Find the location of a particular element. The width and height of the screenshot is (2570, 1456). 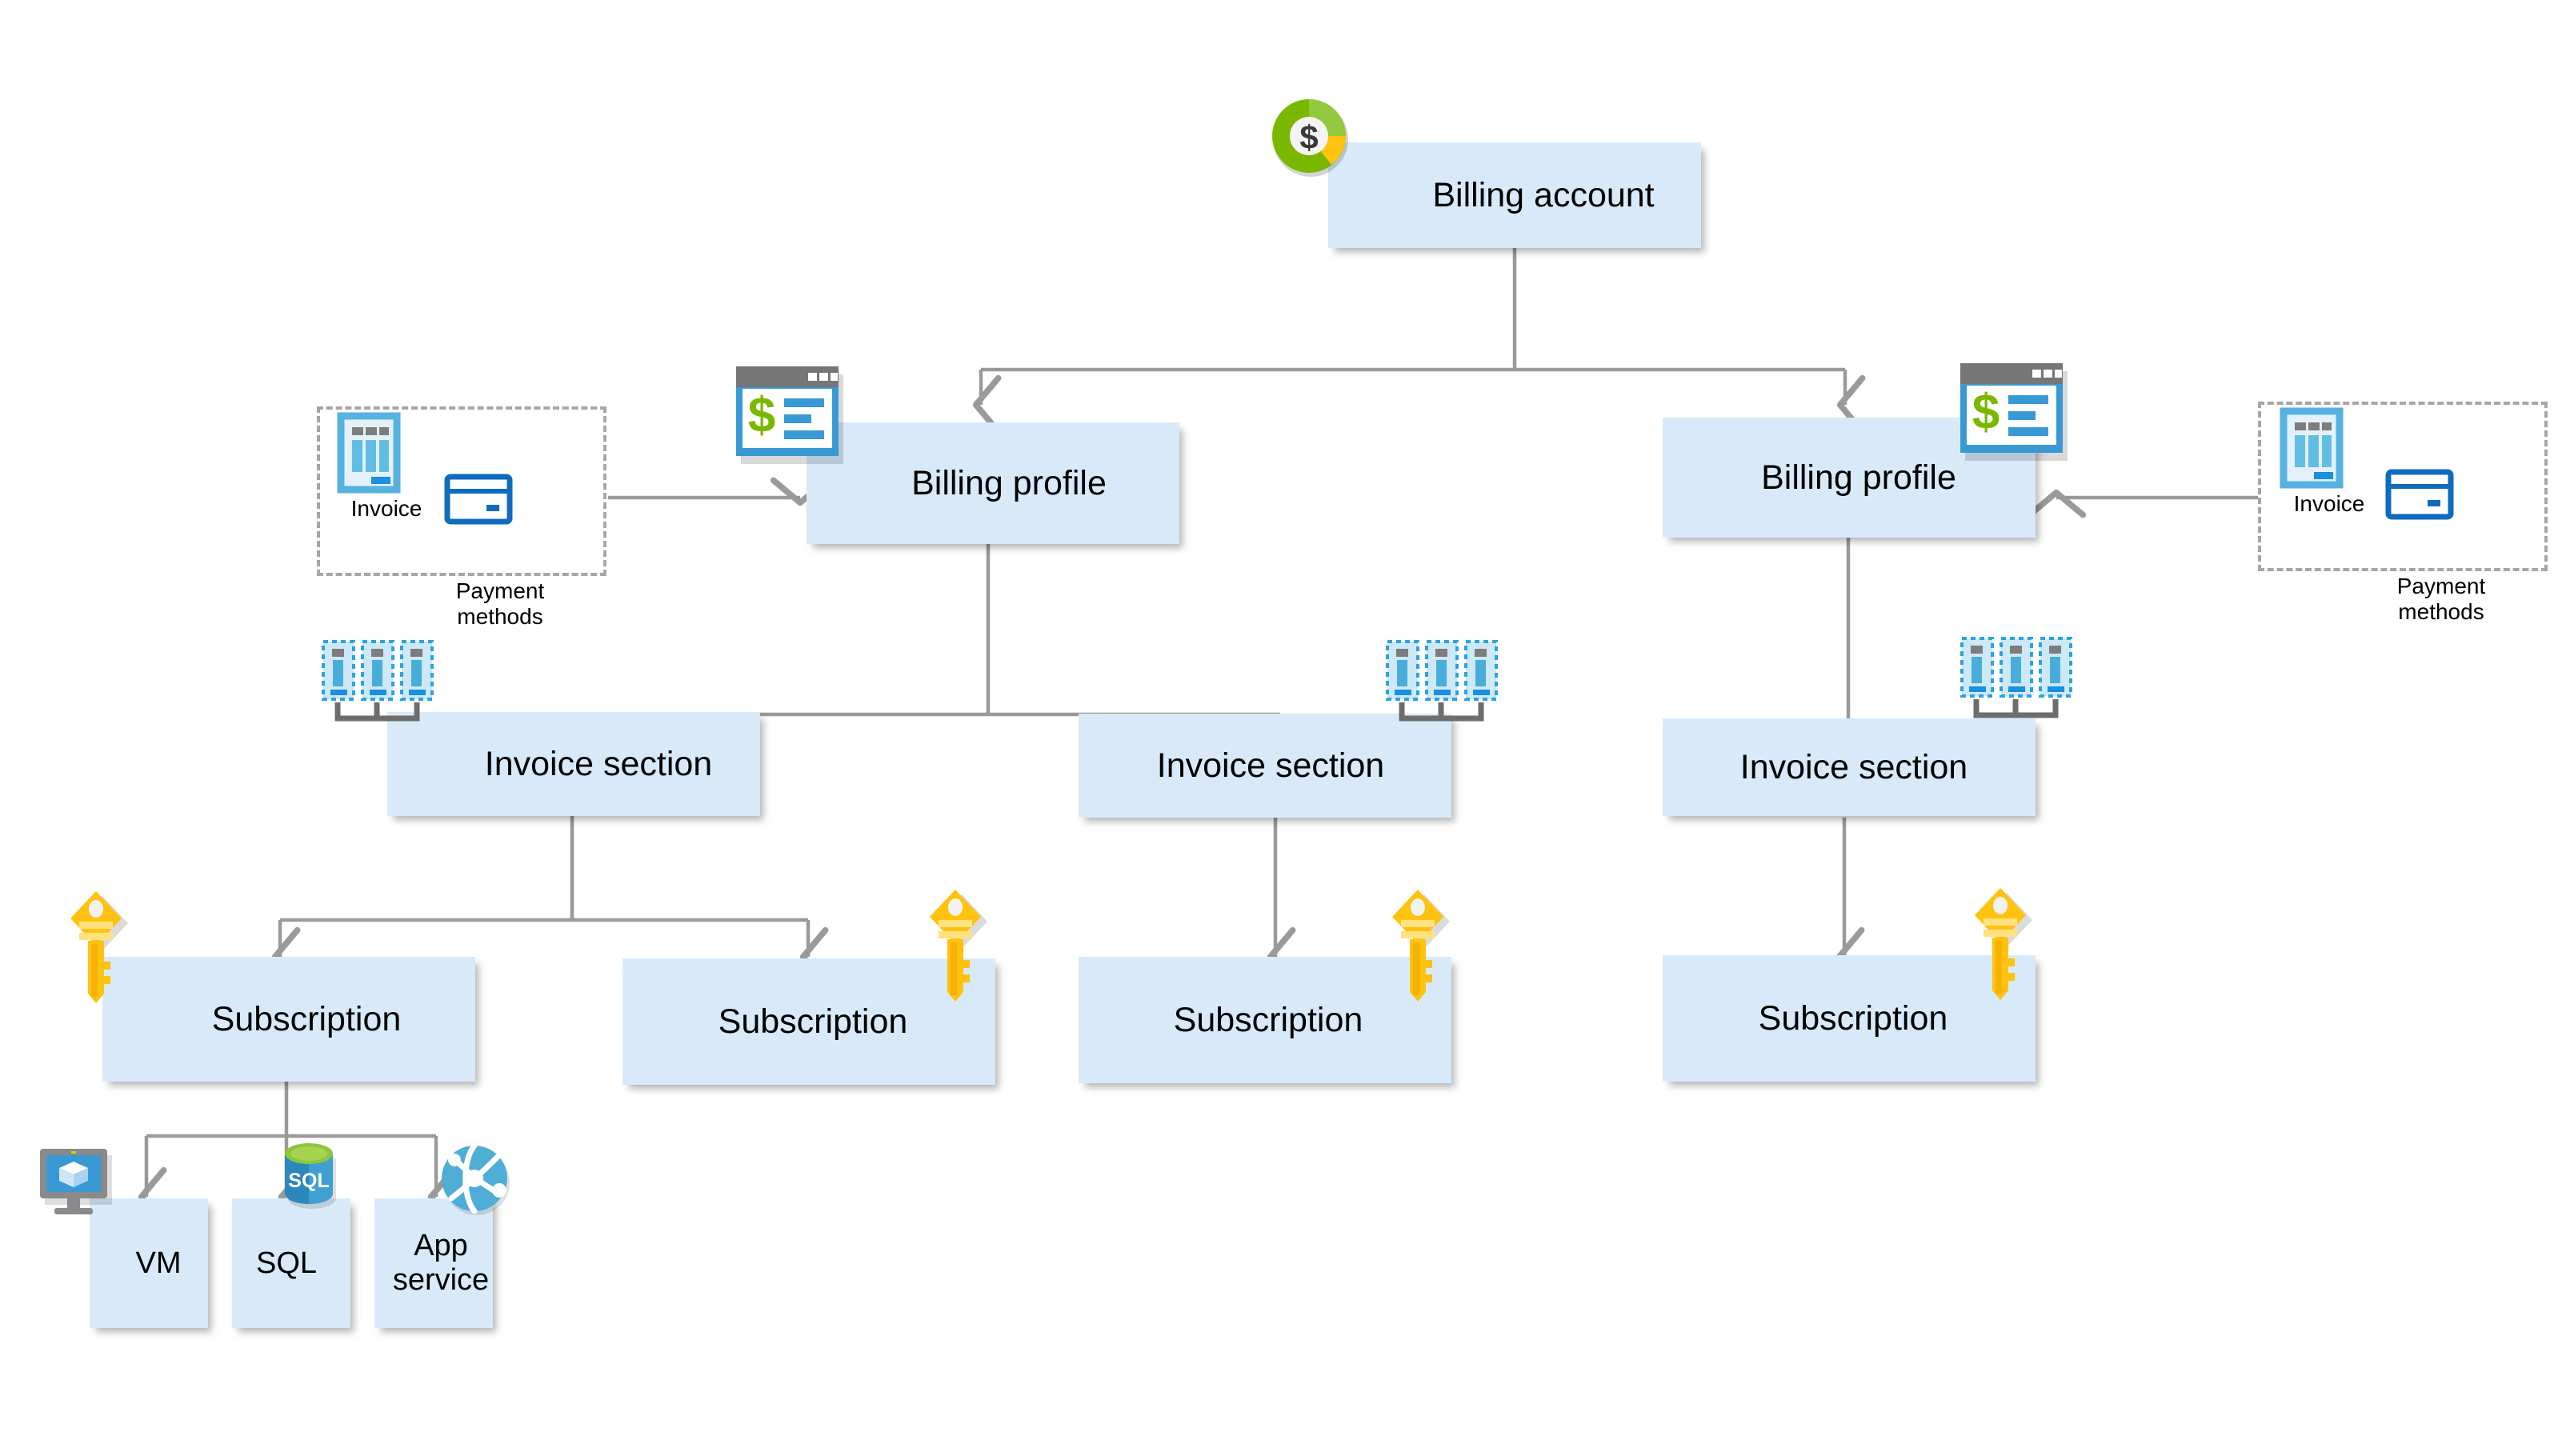

node-subscription-1: Subscription is located at coordinates (288, 1019).